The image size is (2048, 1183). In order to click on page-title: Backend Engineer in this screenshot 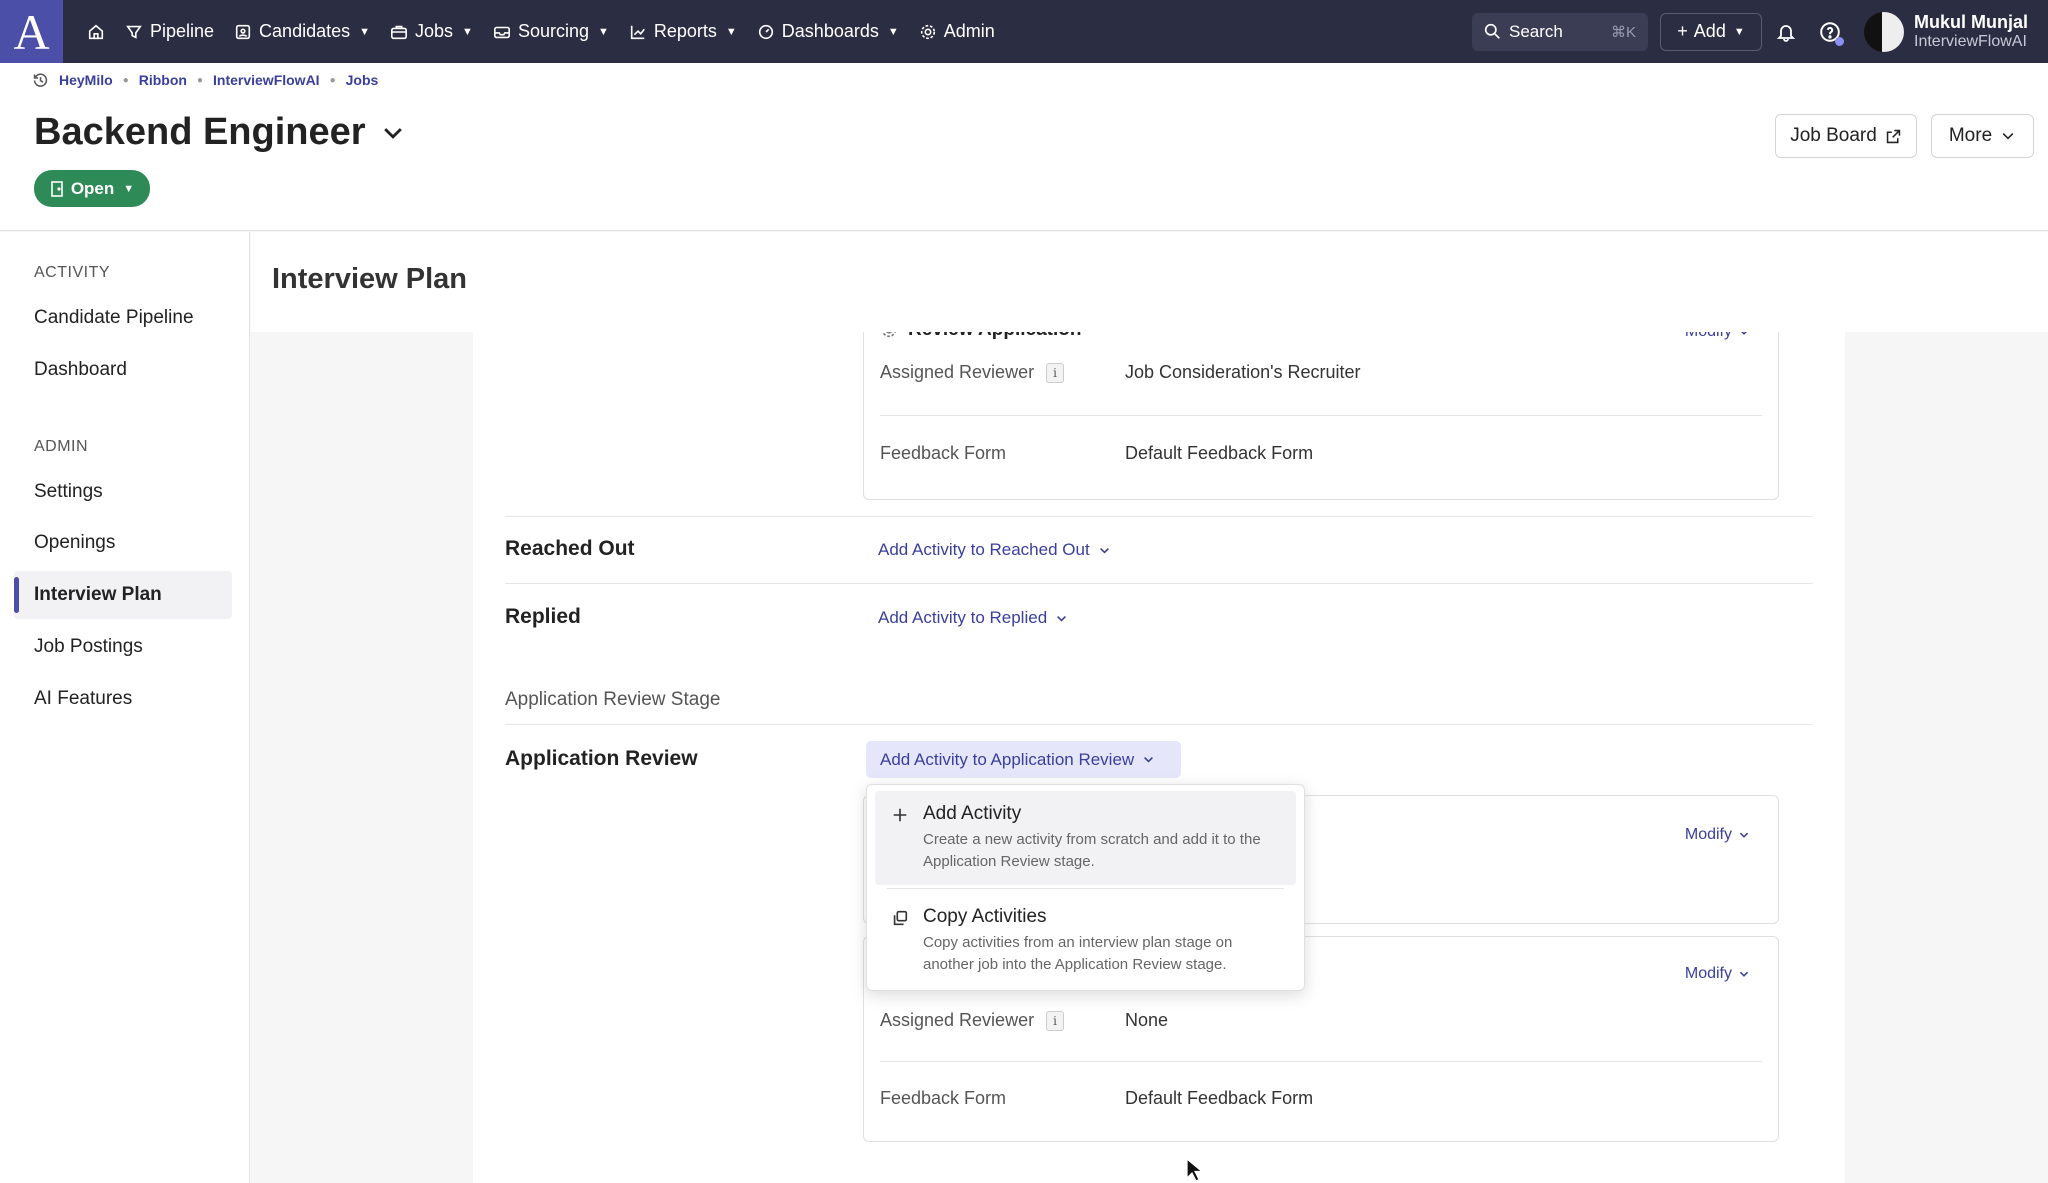, I will do `click(200, 132)`.